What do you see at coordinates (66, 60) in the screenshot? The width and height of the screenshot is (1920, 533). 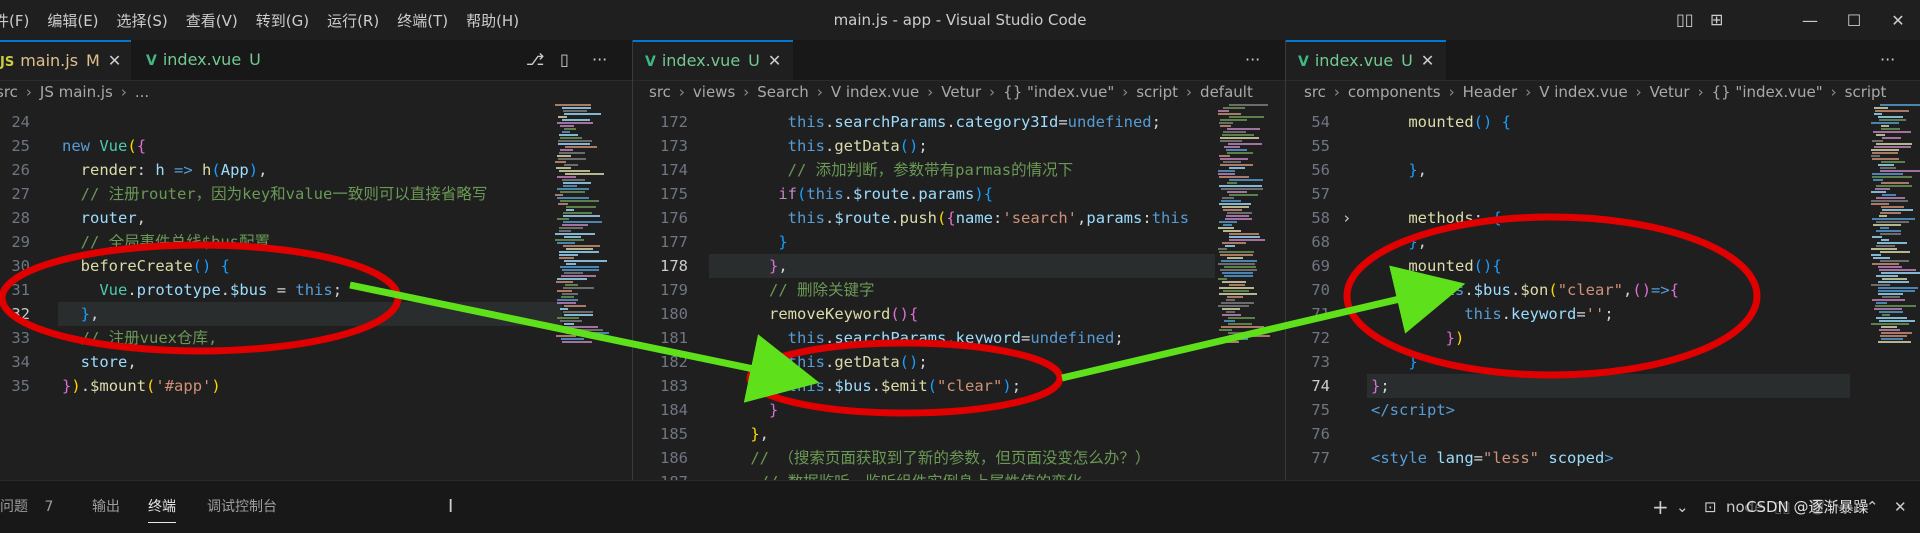 I see `tab-main-js: JS main.js M ✕` at bounding box center [66, 60].